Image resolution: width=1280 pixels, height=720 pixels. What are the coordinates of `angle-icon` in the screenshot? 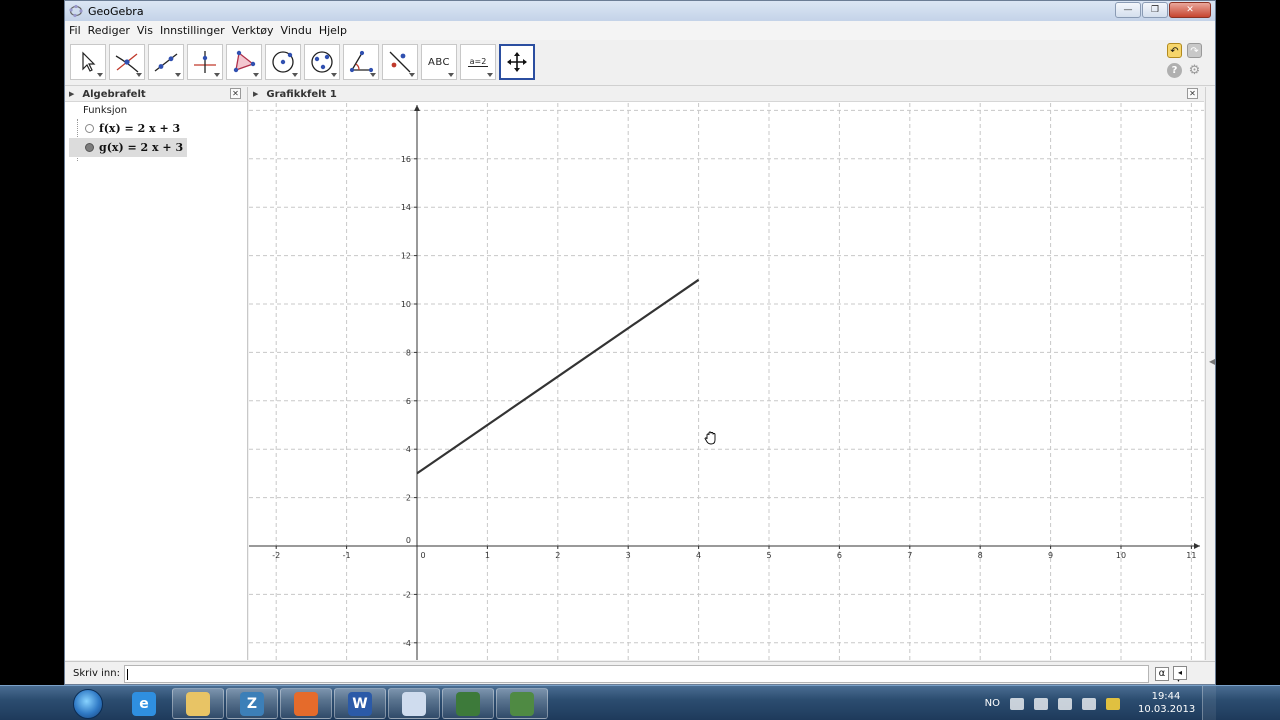 It's located at (361, 61).